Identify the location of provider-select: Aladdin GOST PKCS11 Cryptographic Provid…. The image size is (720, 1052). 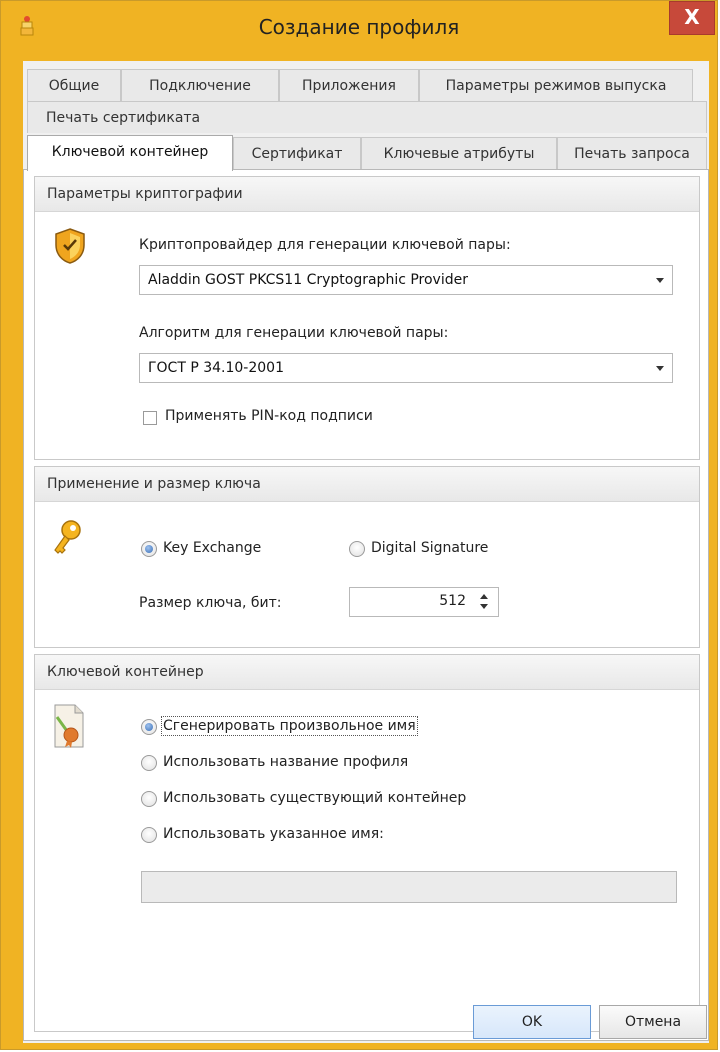
(406, 280).